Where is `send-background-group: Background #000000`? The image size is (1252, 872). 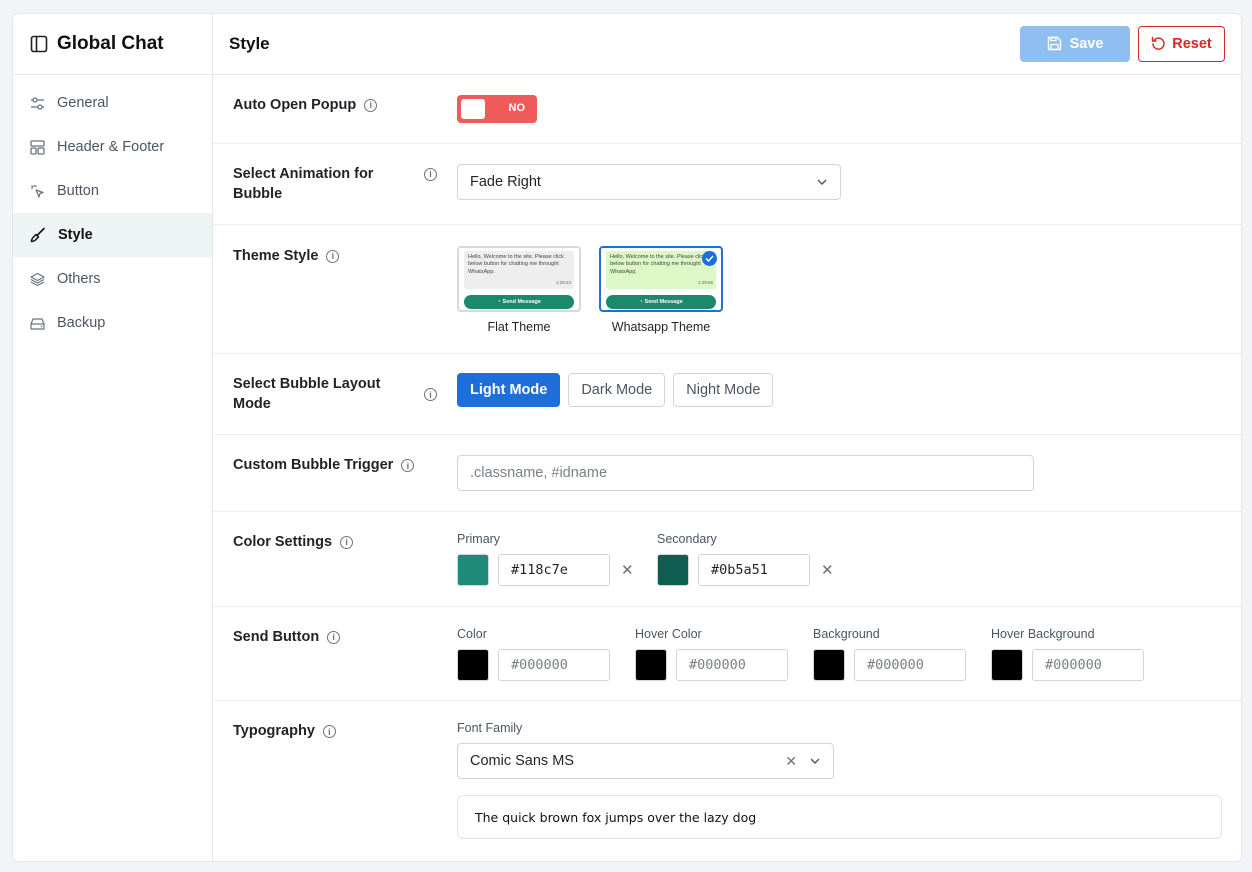
send-background-group: Background #000000 is located at coordinates (902, 664).